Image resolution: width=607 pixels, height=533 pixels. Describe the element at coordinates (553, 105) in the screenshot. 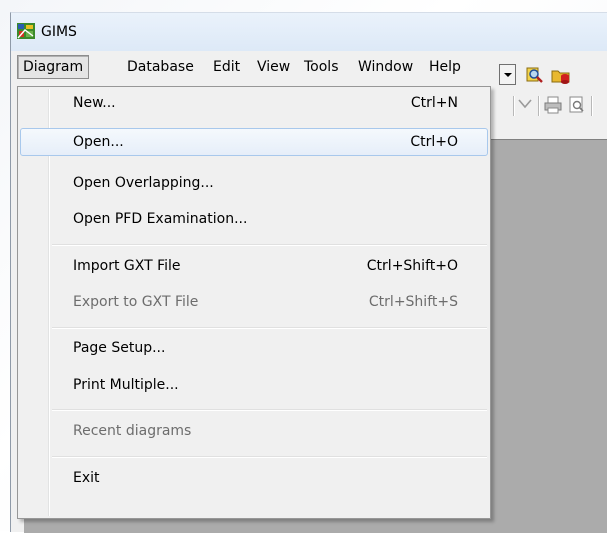

I see `print-icon` at that location.